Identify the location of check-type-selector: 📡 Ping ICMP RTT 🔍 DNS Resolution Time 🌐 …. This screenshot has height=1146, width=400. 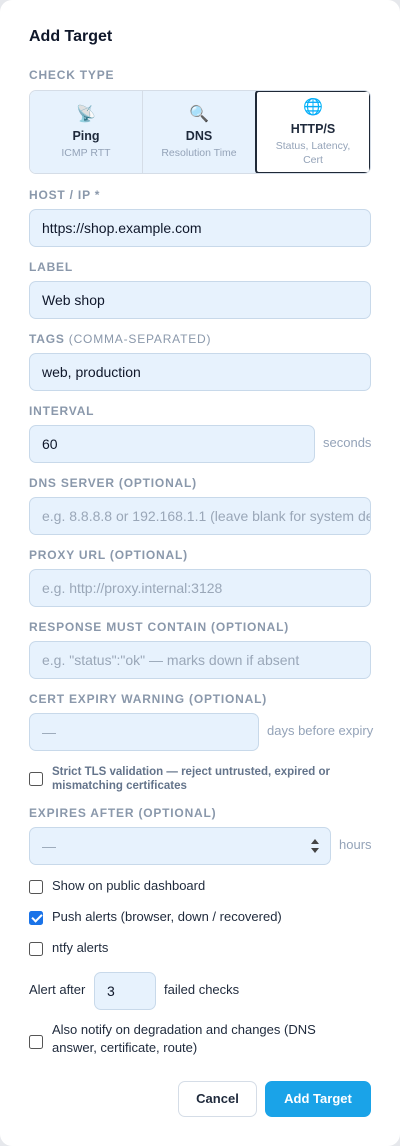
(200, 132).